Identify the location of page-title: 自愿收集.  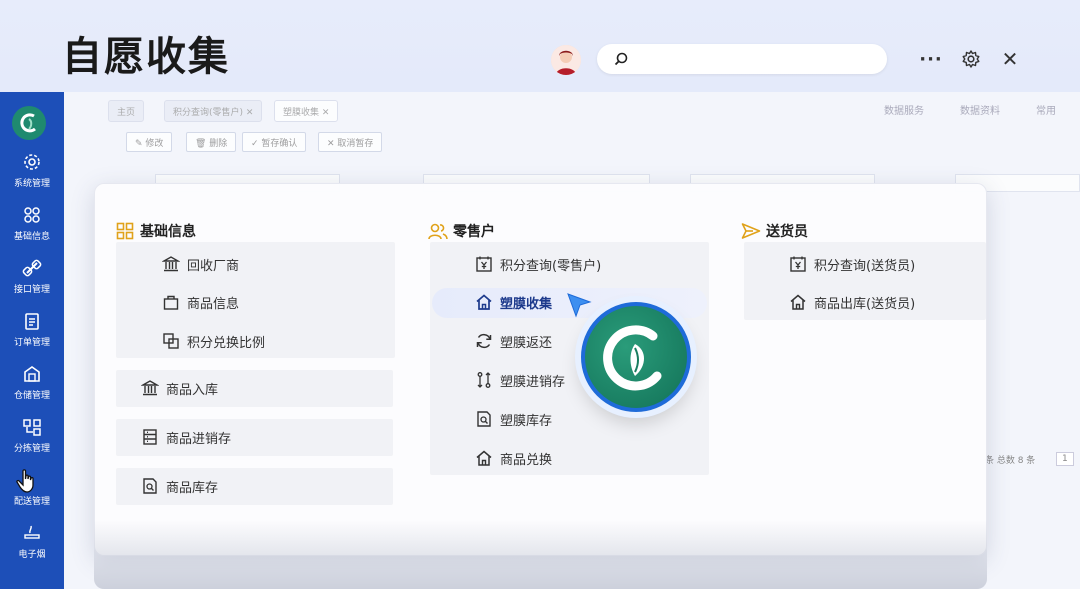
(146, 57).